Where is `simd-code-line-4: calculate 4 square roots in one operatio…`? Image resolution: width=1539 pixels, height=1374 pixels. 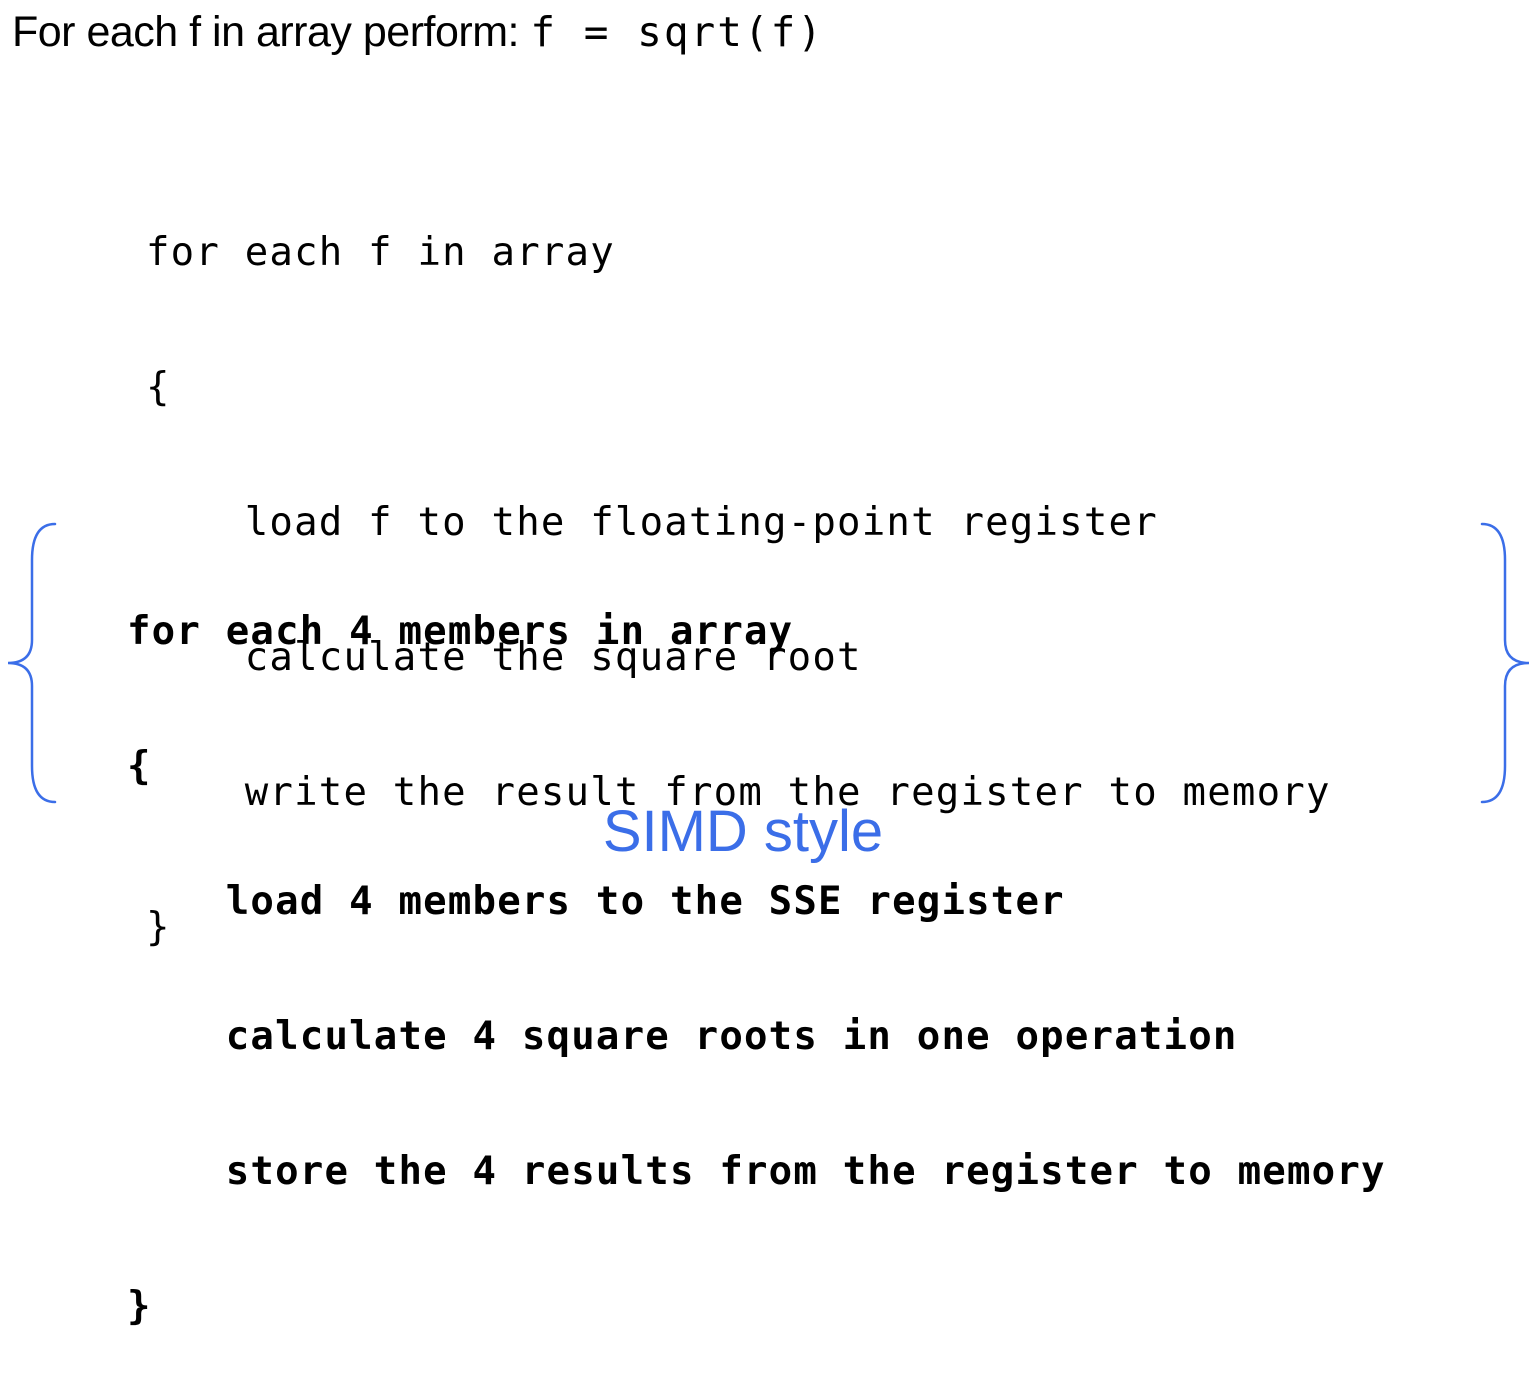 simd-code-line-4: calculate 4 square roots in one operatio… is located at coordinates (682, 1036).